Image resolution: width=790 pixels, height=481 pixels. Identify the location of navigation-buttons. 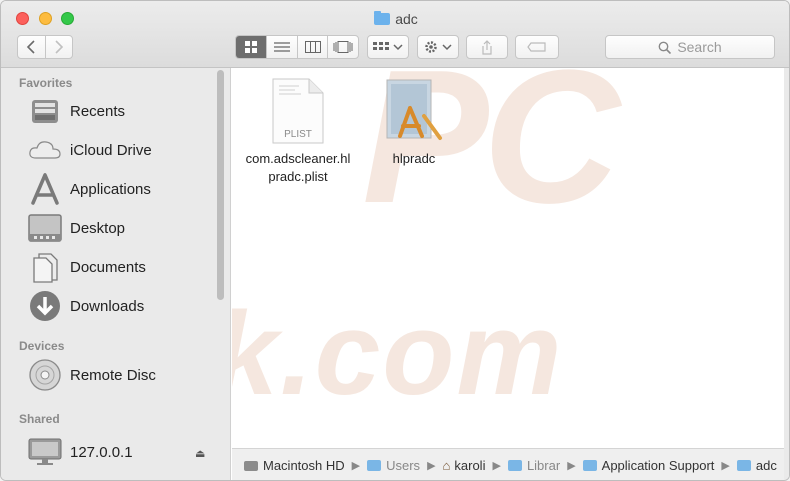
(45, 47).